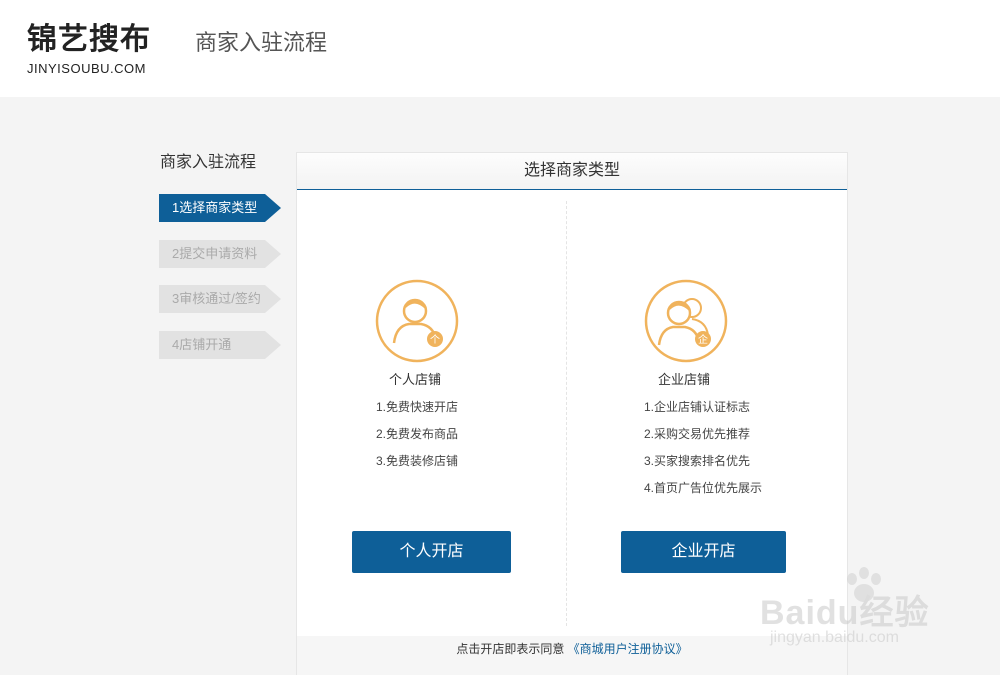 The width and height of the screenshot is (1000, 675). I want to click on list-item: 3.免费装修店铺, so click(417, 461).